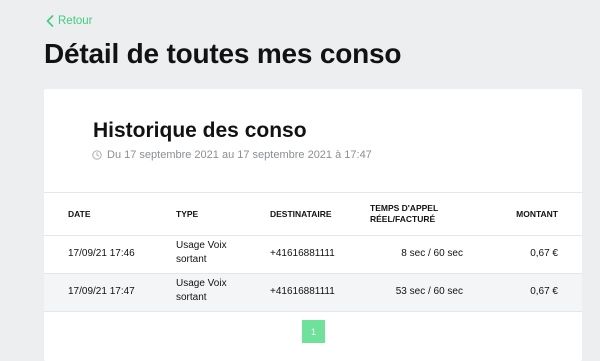  I want to click on back-link: Retour, so click(69, 21).